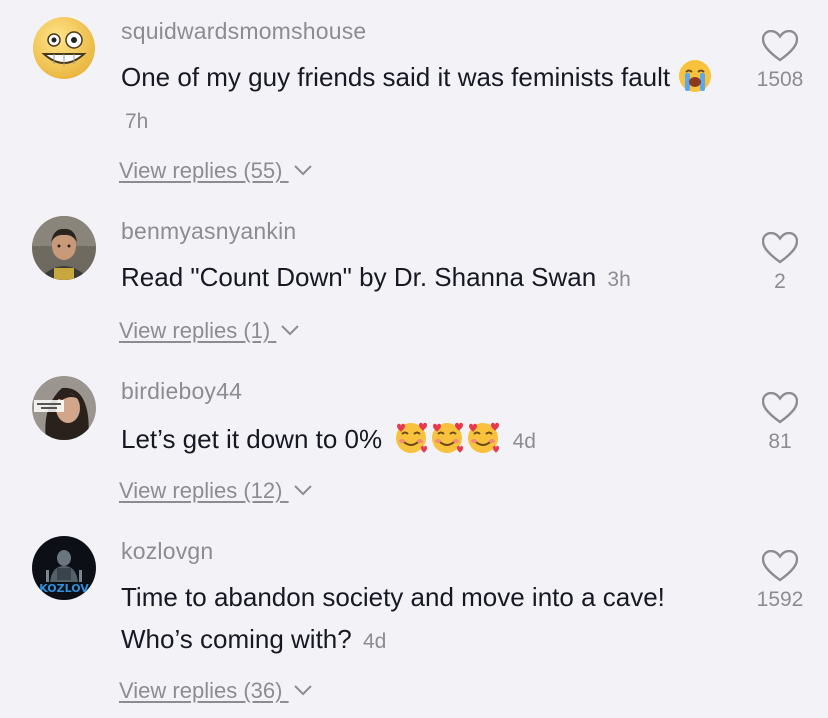 The image size is (828, 718). I want to click on like-count: 1508, so click(780, 79).